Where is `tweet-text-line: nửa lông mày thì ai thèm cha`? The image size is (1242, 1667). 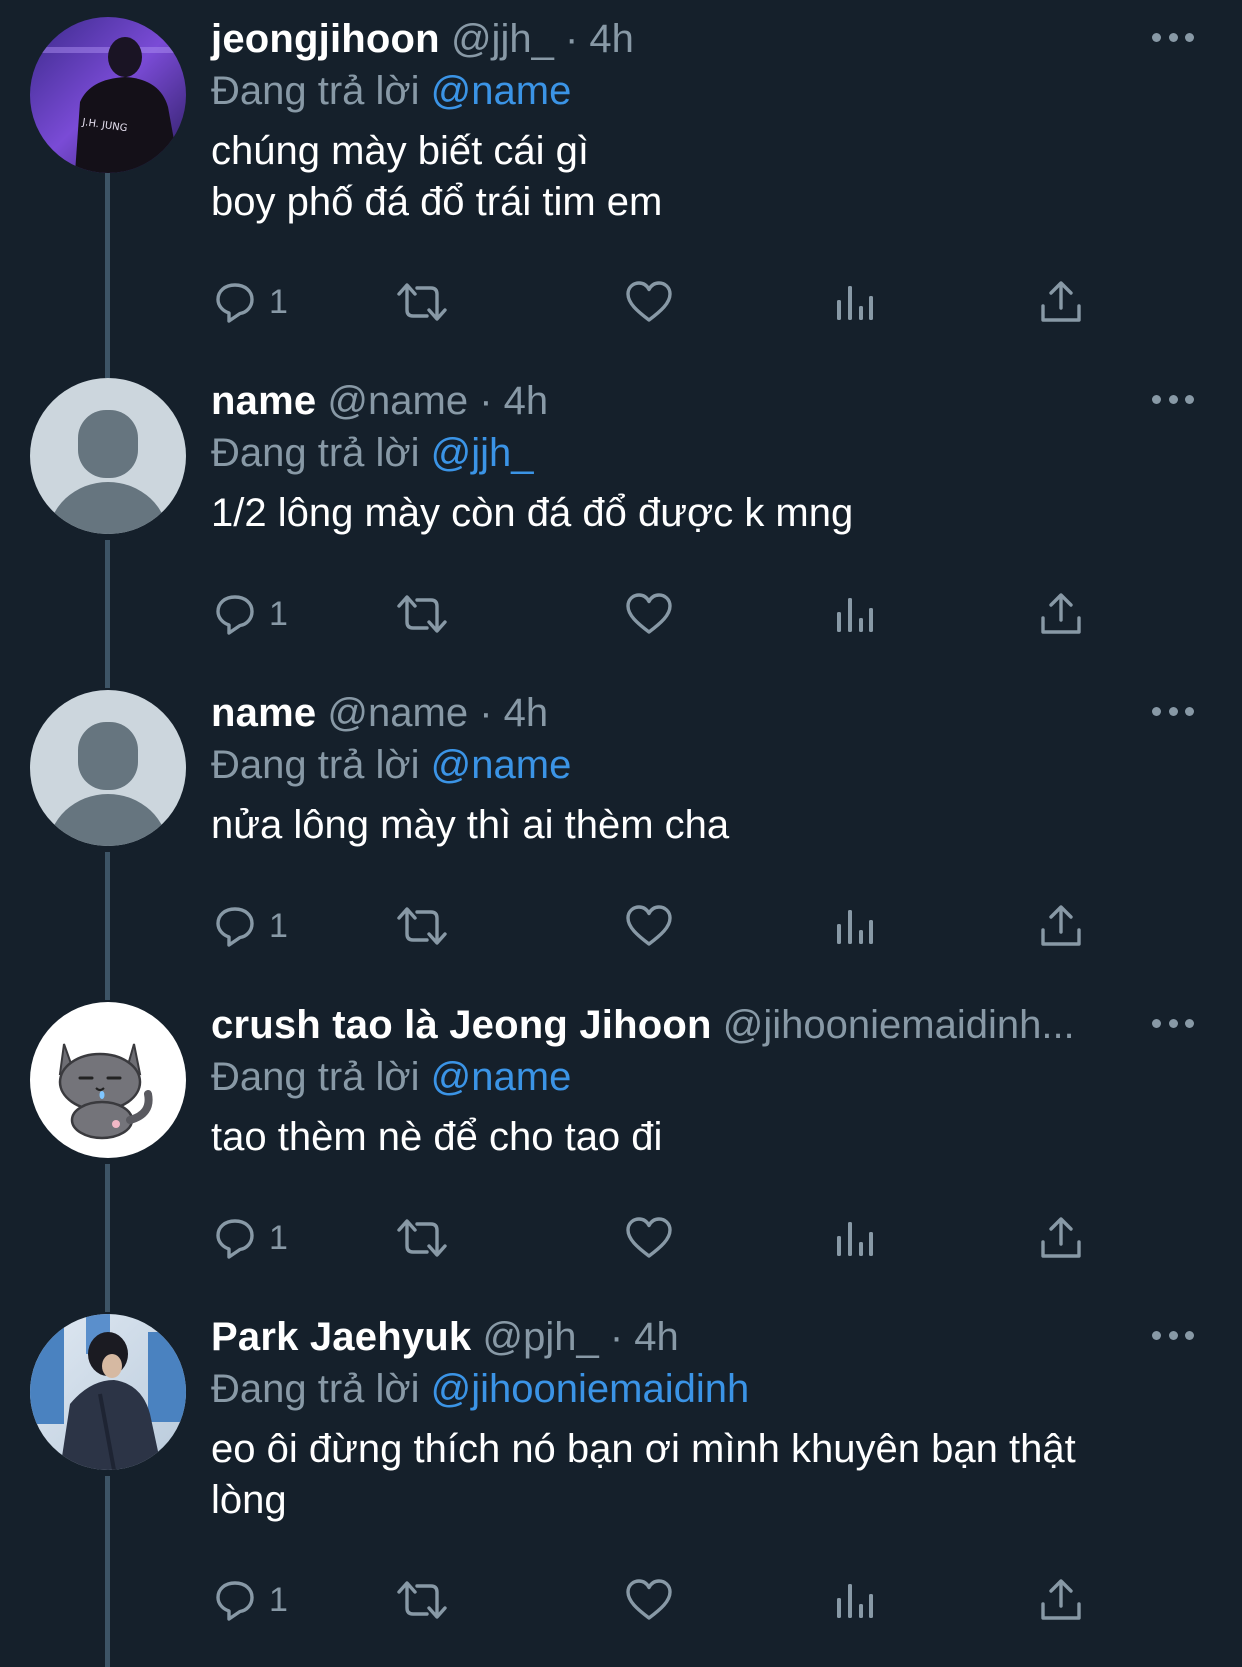
tweet-text-line: nửa lông mày thì ai thèm cha is located at coordinates (470, 825).